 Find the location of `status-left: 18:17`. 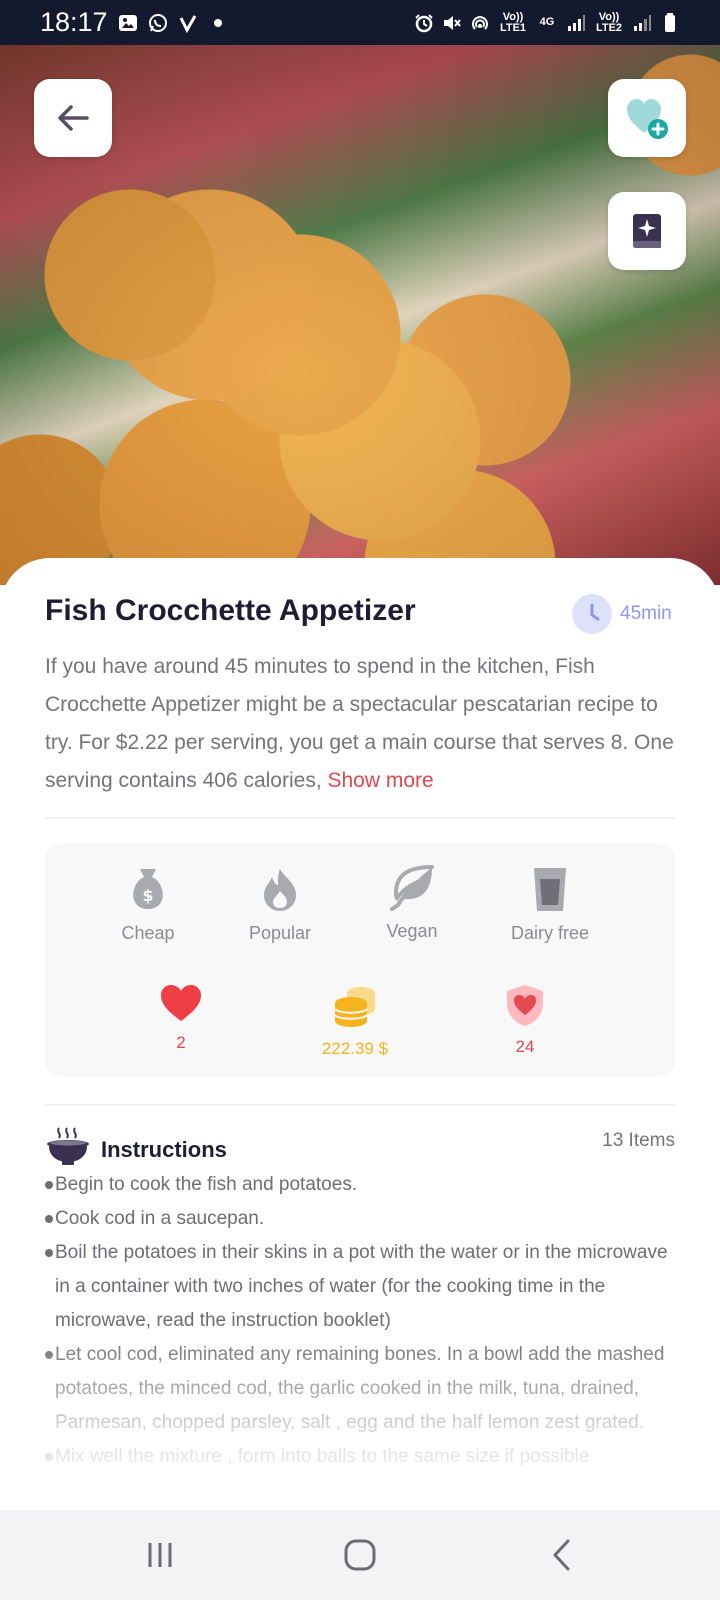

status-left: 18:17 is located at coordinates (131, 22).